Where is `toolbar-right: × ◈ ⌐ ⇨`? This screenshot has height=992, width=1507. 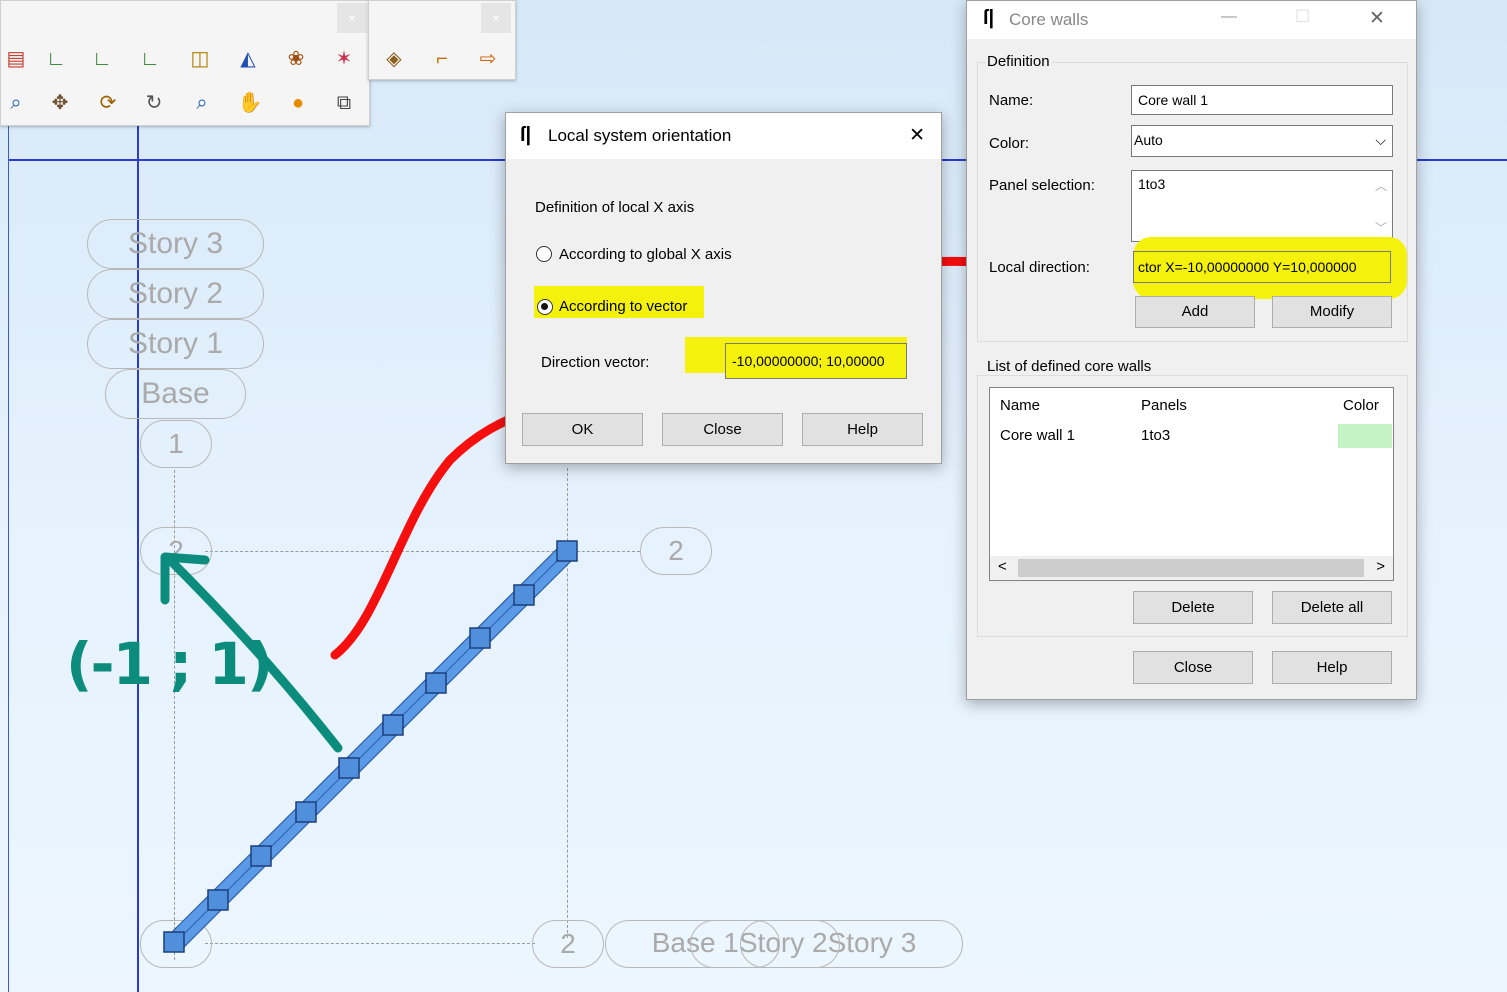
toolbar-right: × ◈ ⌐ ⇨ is located at coordinates (442, 40).